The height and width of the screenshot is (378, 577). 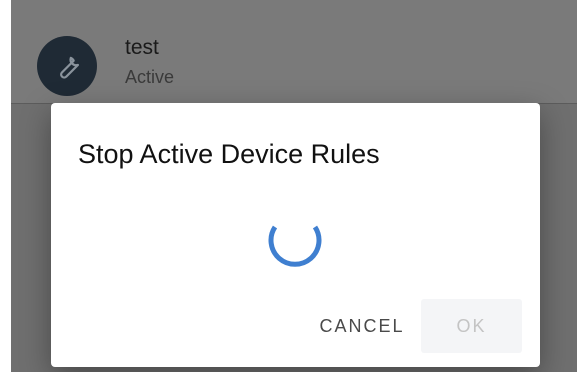 What do you see at coordinates (471, 326) in the screenshot?
I see `ok-button: OK` at bounding box center [471, 326].